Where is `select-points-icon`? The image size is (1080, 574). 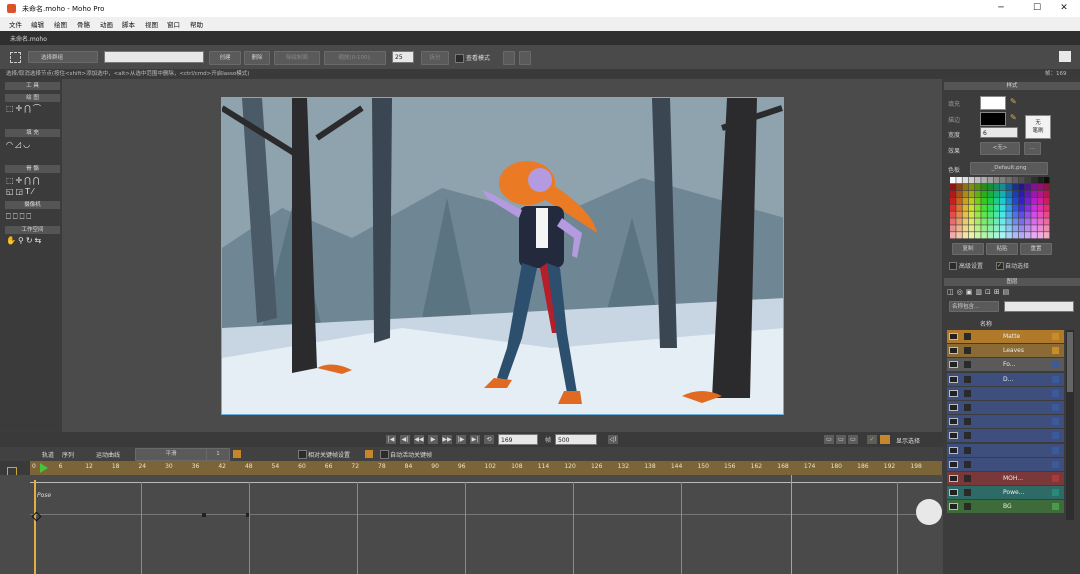
select-points-icon is located at coordinates (15, 57).